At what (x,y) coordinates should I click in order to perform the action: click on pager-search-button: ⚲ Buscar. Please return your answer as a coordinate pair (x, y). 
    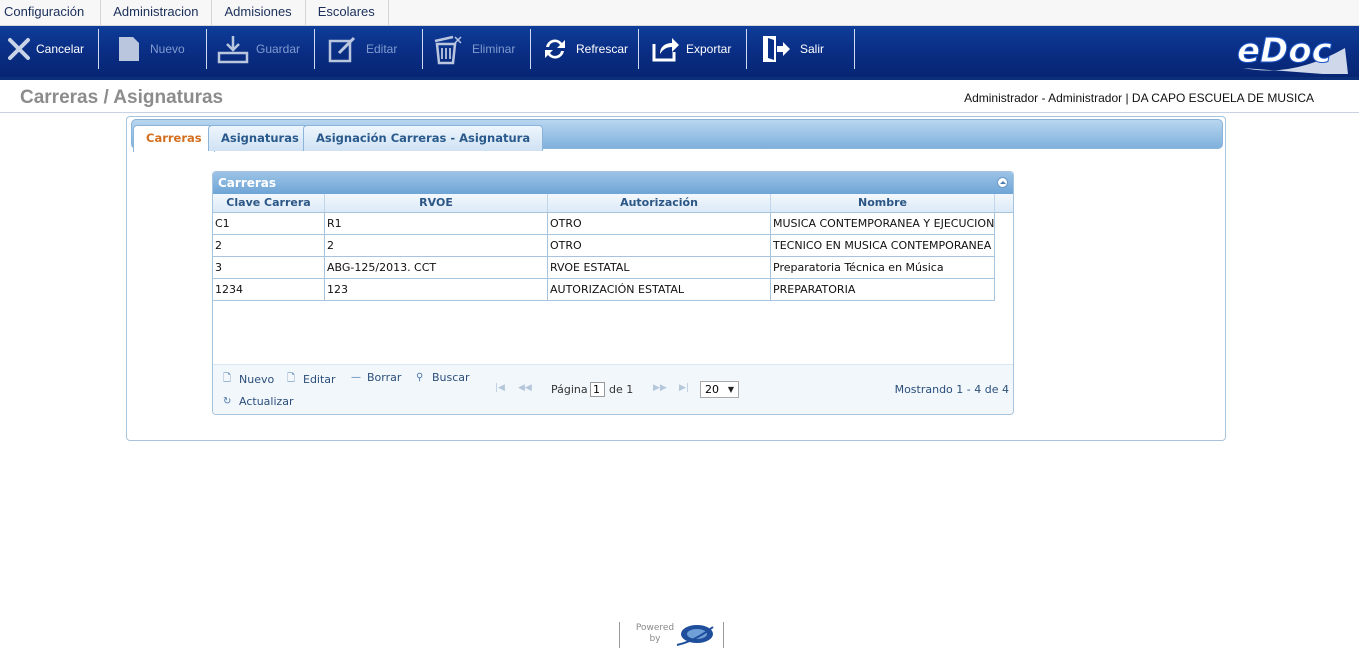
    Looking at the image, I should click on (443, 377).